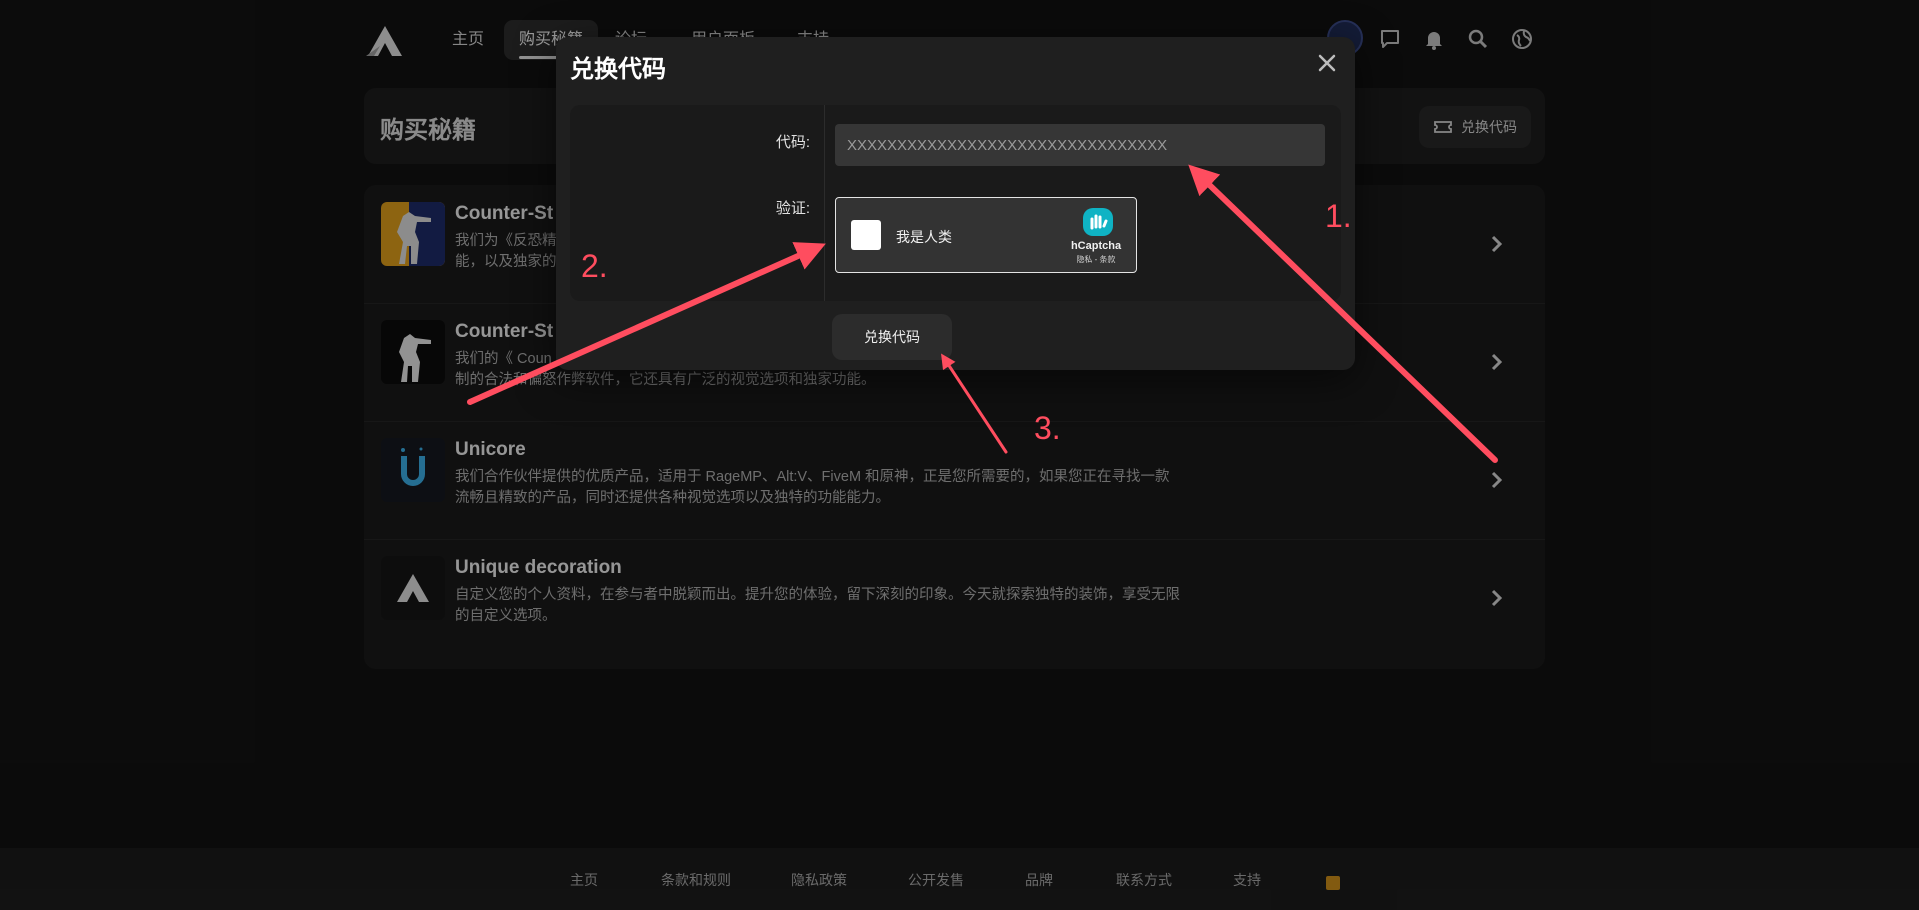 The height and width of the screenshot is (910, 1919). Describe the element at coordinates (924, 237) in the screenshot. I see `captcha-label: 我是人类` at that location.